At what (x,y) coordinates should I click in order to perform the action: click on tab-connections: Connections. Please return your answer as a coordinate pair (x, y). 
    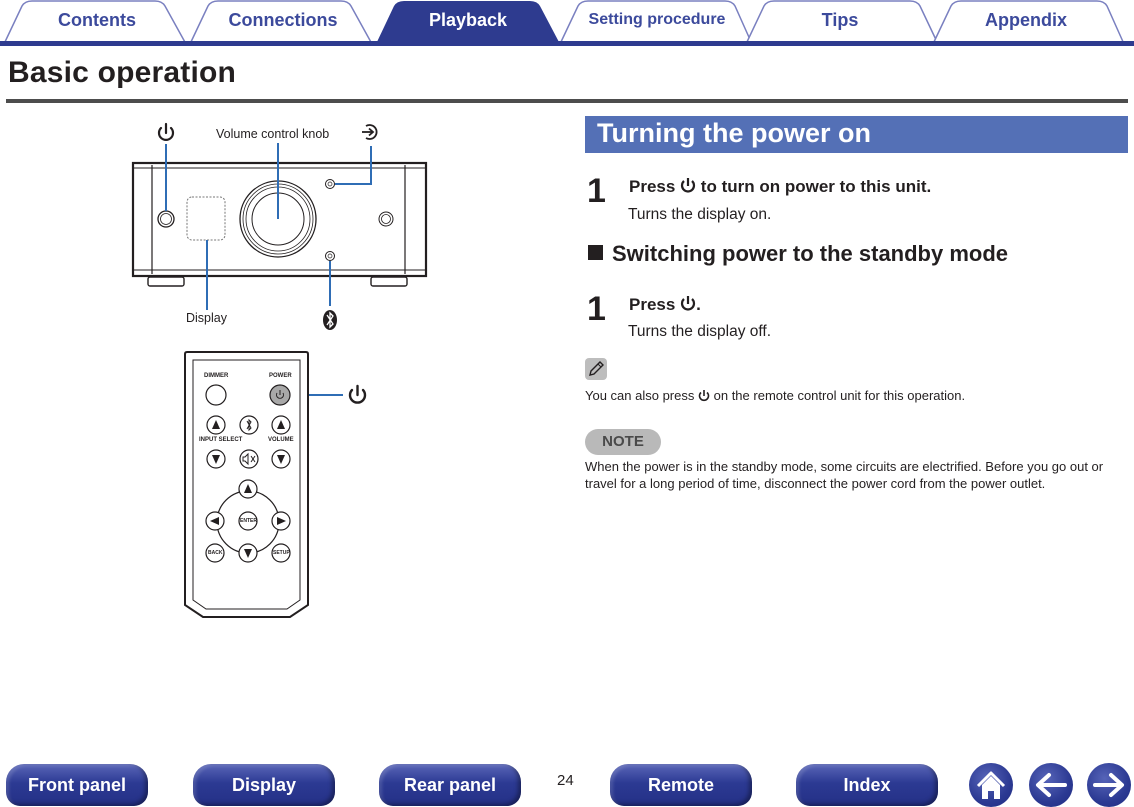
    Looking at the image, I should click on (283, 20).